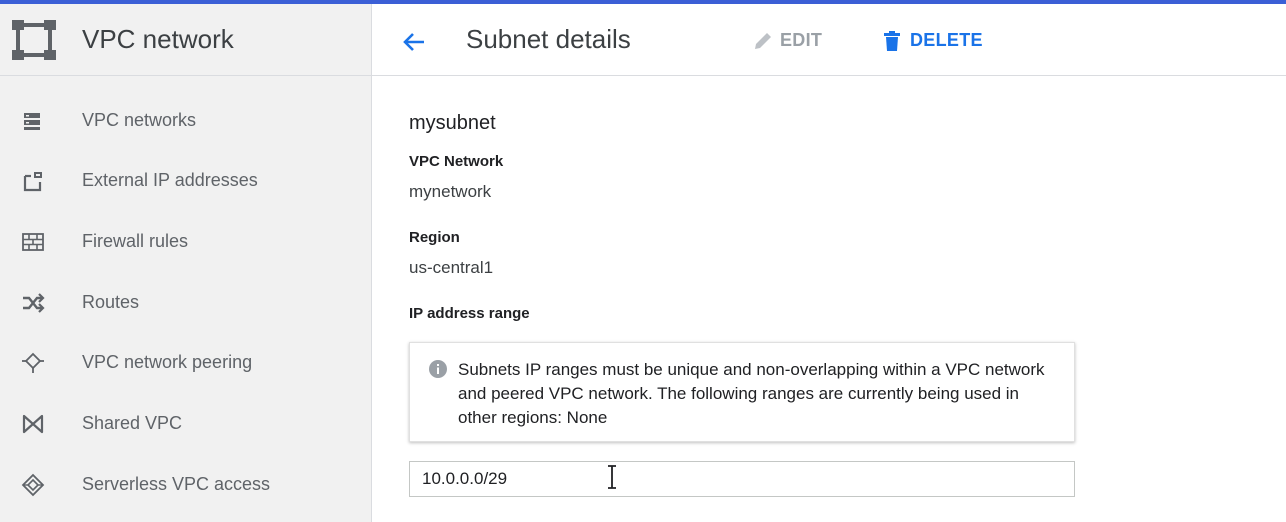 This screenshot has width=1286, height=522. What do you see at coordinates (167, 362) in the screenshot?
I see `sidebar-item-label: VPC network peering` at bounding box center [167, 362].